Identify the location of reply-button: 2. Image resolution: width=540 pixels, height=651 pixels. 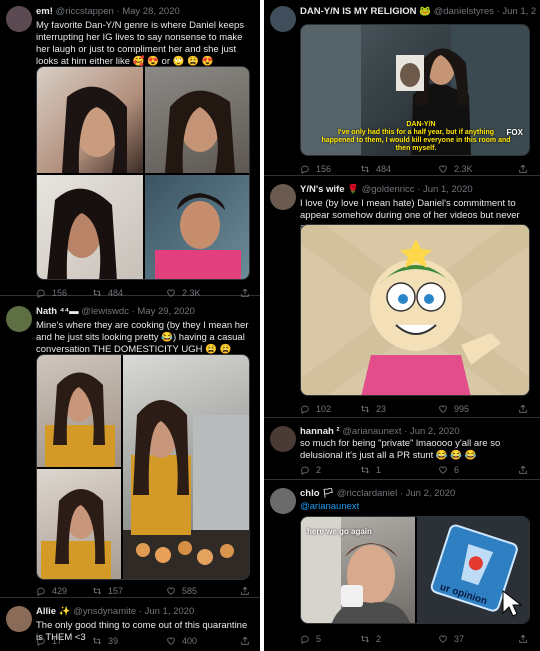
(310, 470).